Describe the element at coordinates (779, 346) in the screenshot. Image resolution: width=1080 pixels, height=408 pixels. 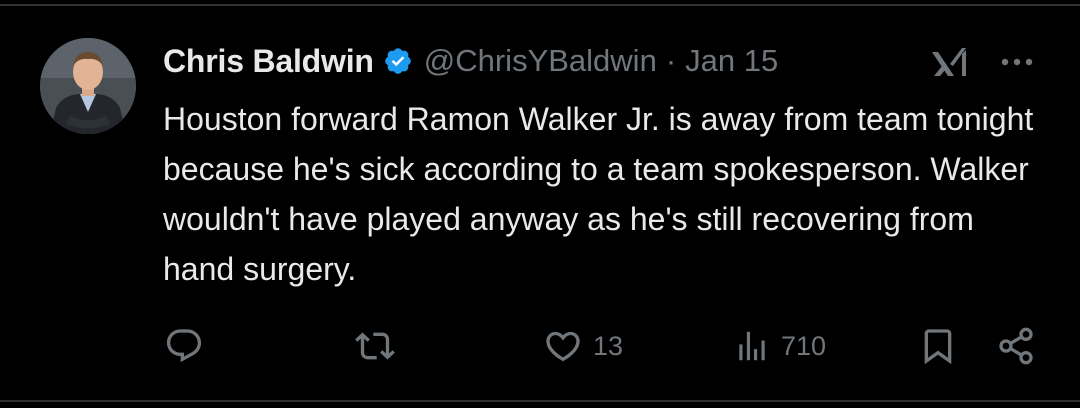
I see `views-button: 710` at that location.